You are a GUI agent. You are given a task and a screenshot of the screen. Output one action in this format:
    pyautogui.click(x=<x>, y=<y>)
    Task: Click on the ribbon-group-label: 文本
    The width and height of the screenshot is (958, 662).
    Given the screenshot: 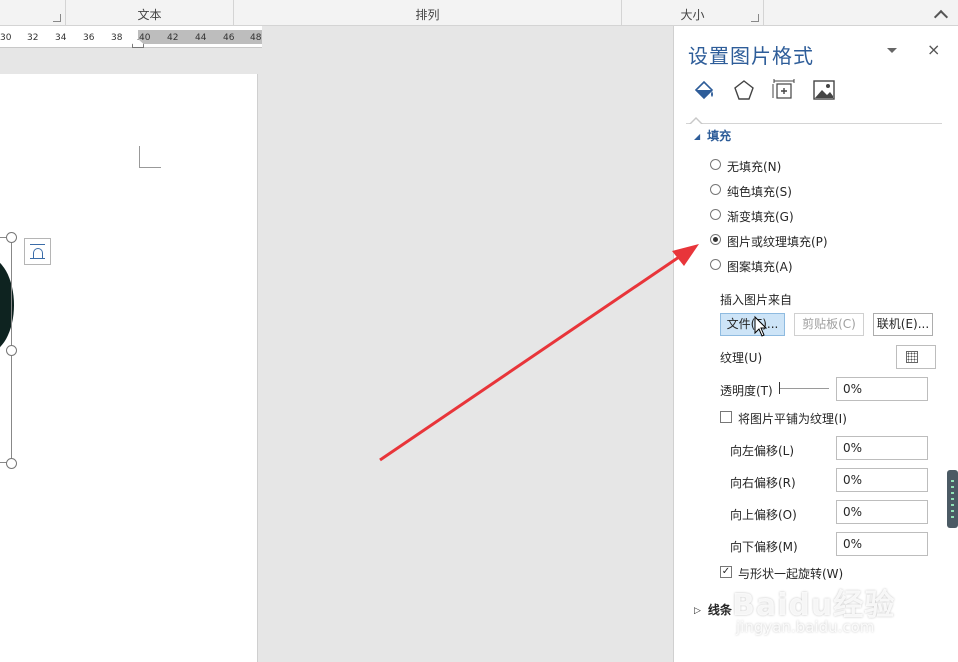 What is the action you would take?
    pyautogui.click(x=149, y=15)
    